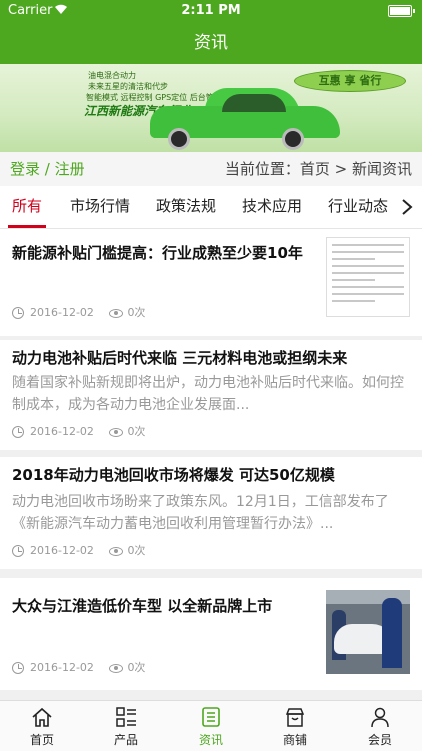 Image resolution: width=422 pixels, height=751 pixels. I want to click on user-icon, so click(380, 717).